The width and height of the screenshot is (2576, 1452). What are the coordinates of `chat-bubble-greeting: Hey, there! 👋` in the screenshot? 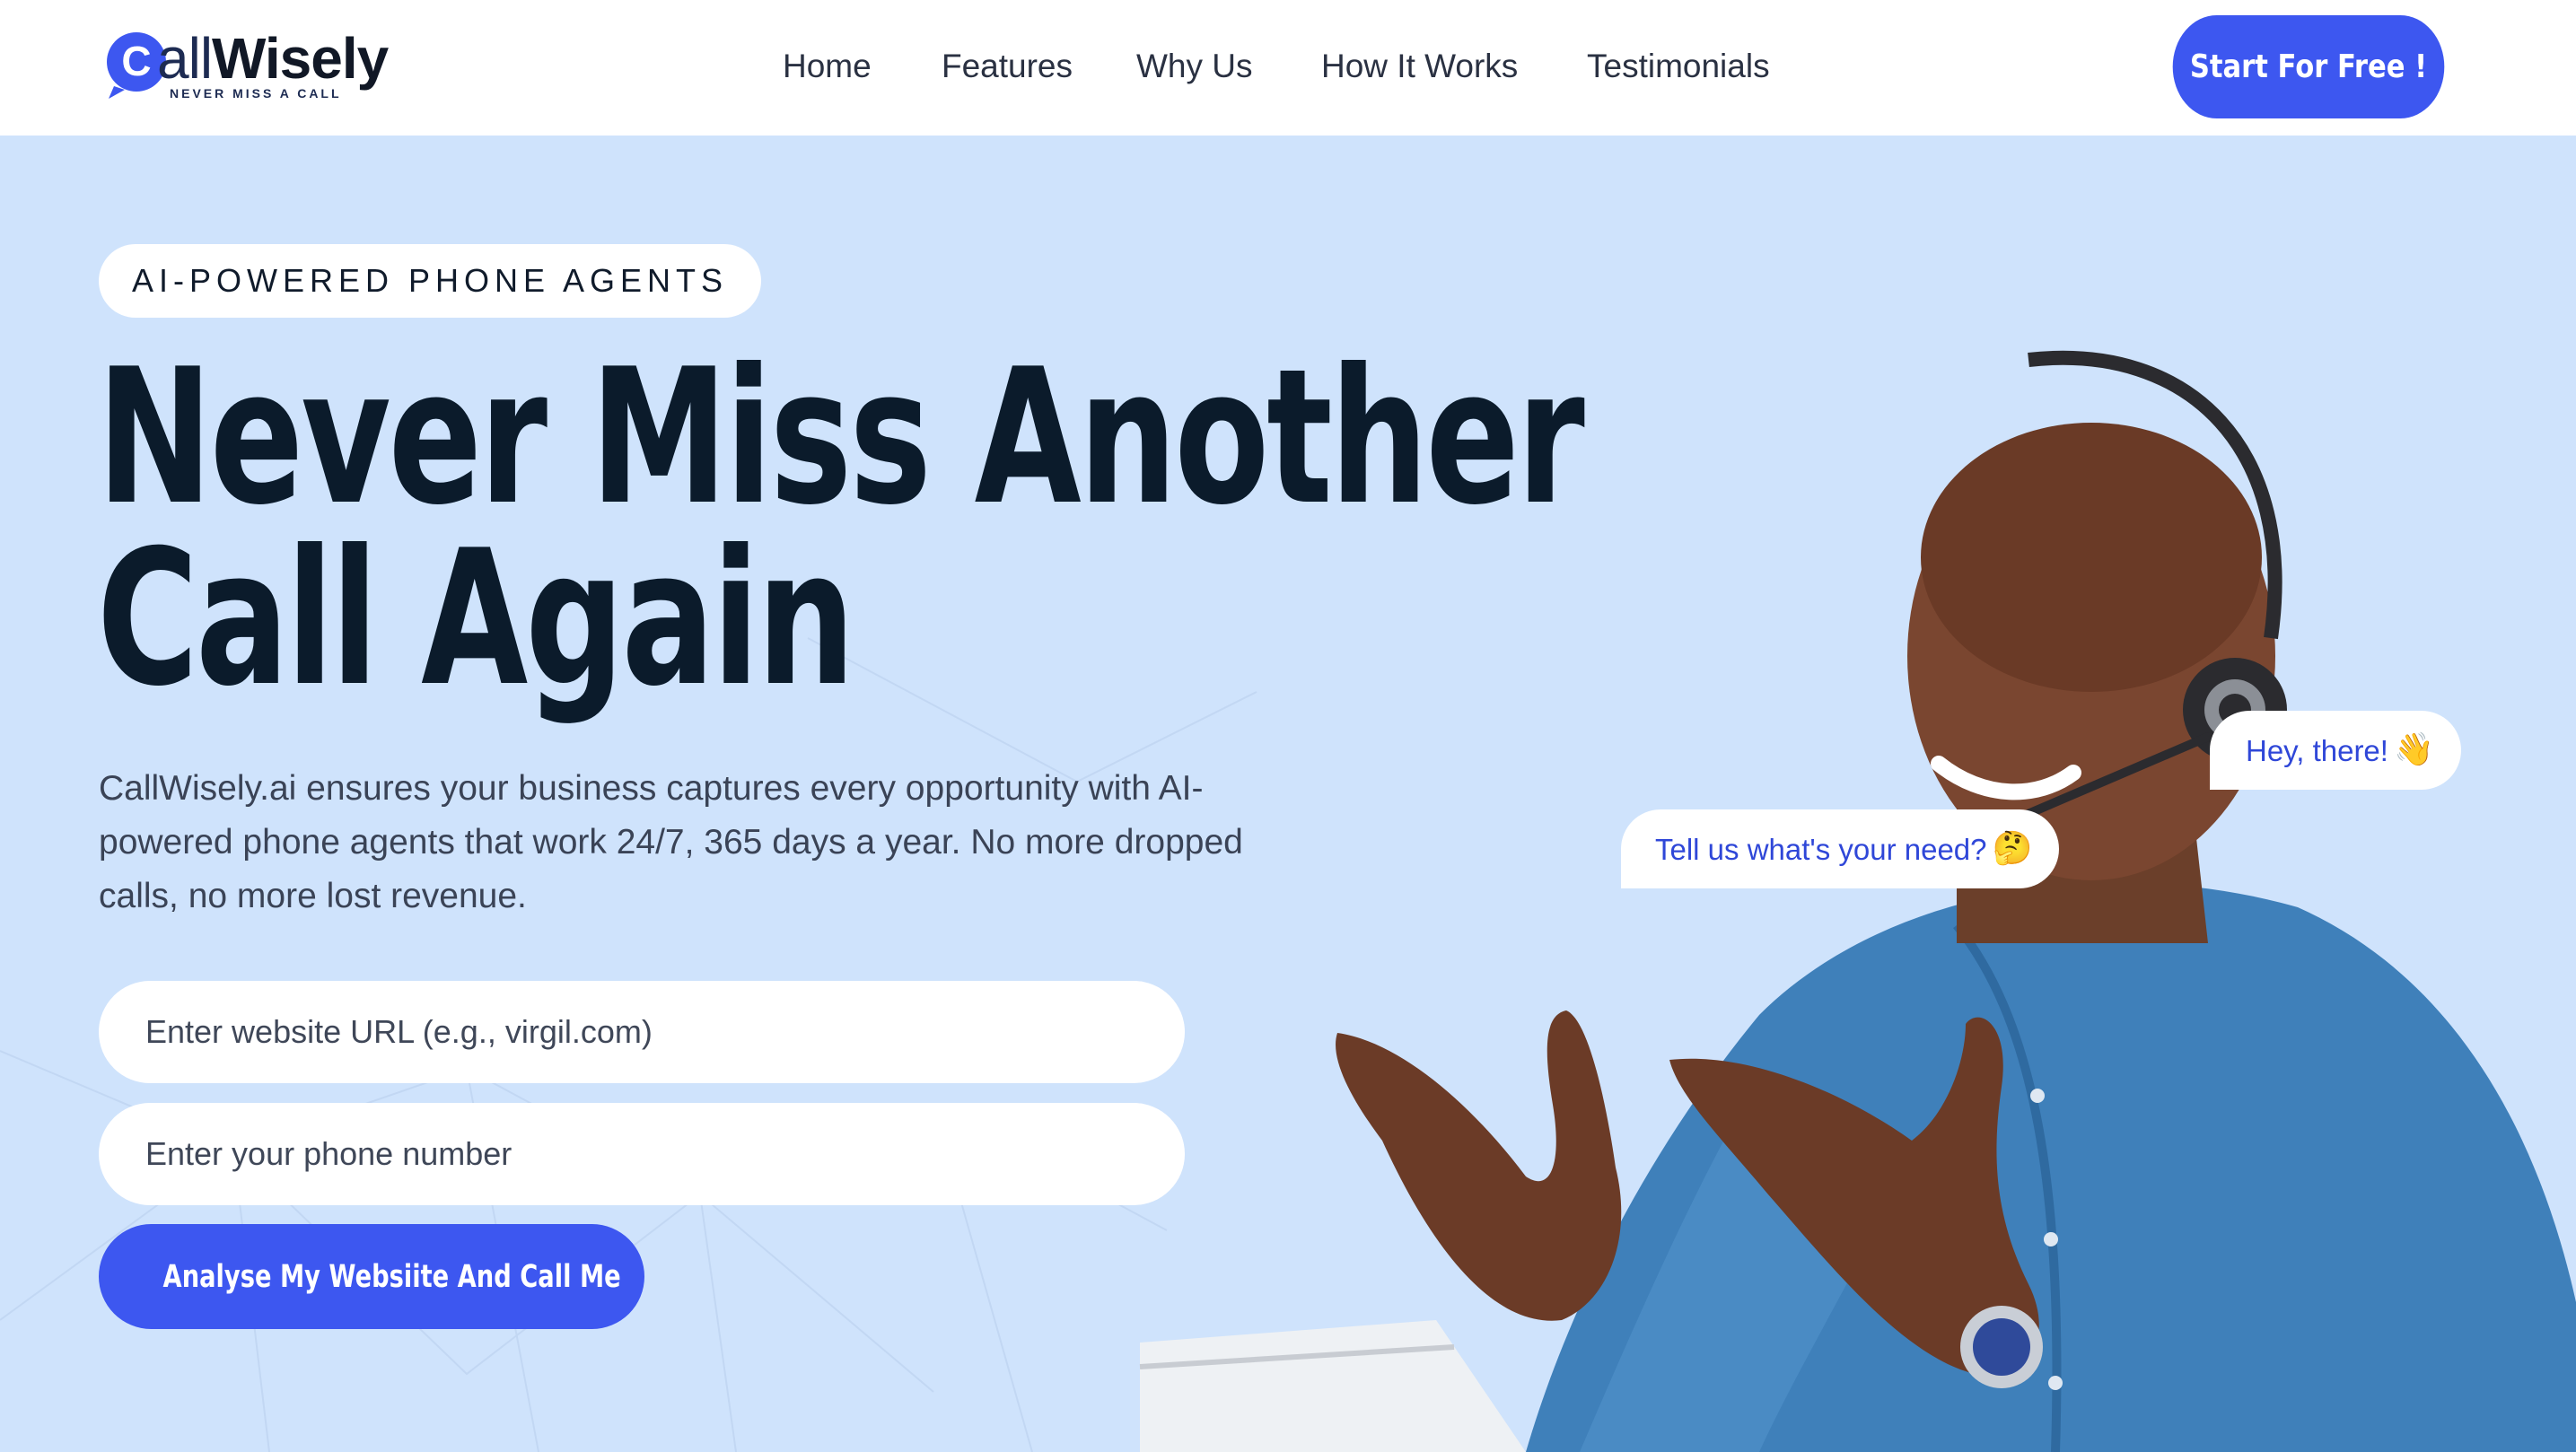 It's located at (2335, 750).